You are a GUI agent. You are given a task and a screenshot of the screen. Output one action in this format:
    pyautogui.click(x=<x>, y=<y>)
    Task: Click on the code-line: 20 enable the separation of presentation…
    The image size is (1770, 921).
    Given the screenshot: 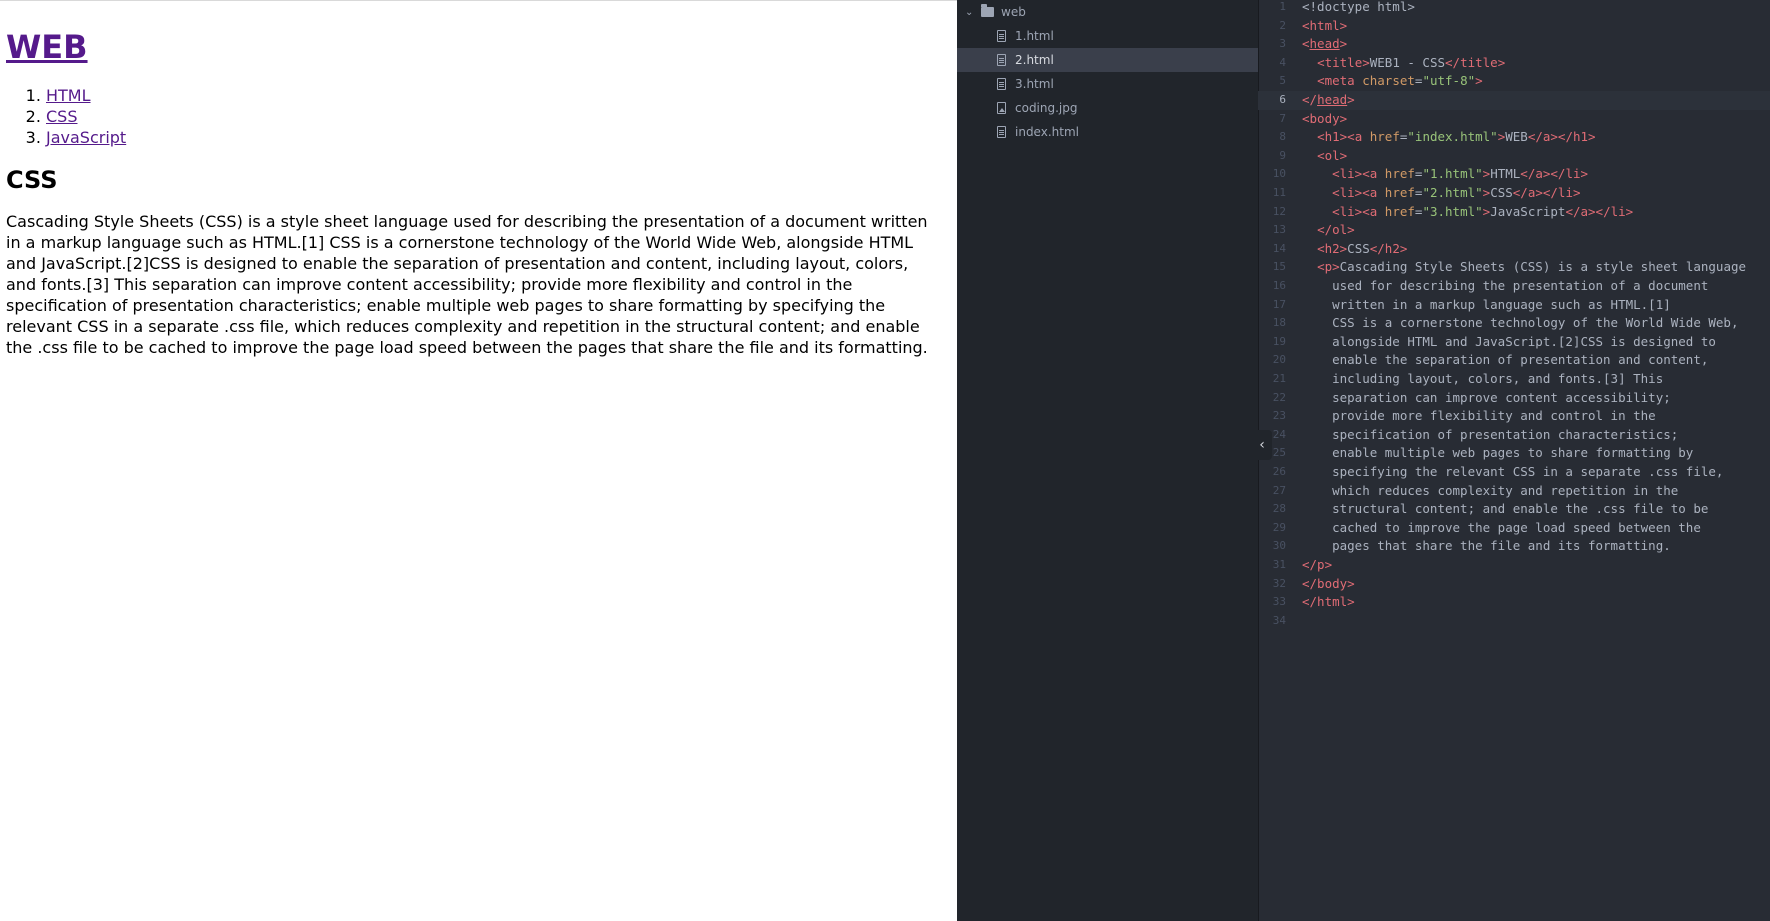 What is the action you would take?
    pyautogui.click(x=1514, y=360)
    